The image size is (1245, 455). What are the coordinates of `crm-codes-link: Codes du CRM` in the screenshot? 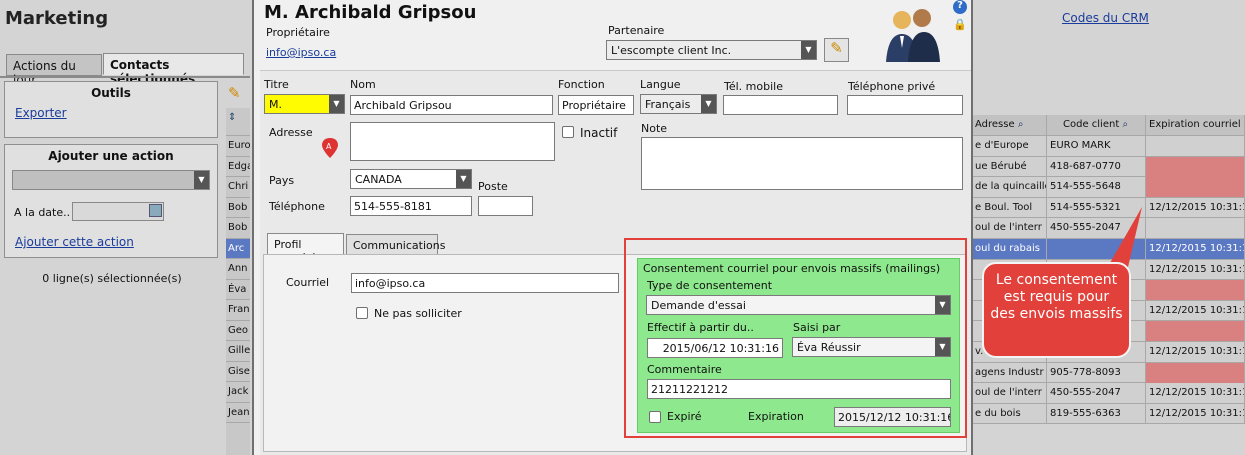 It's located at (1105, 18).